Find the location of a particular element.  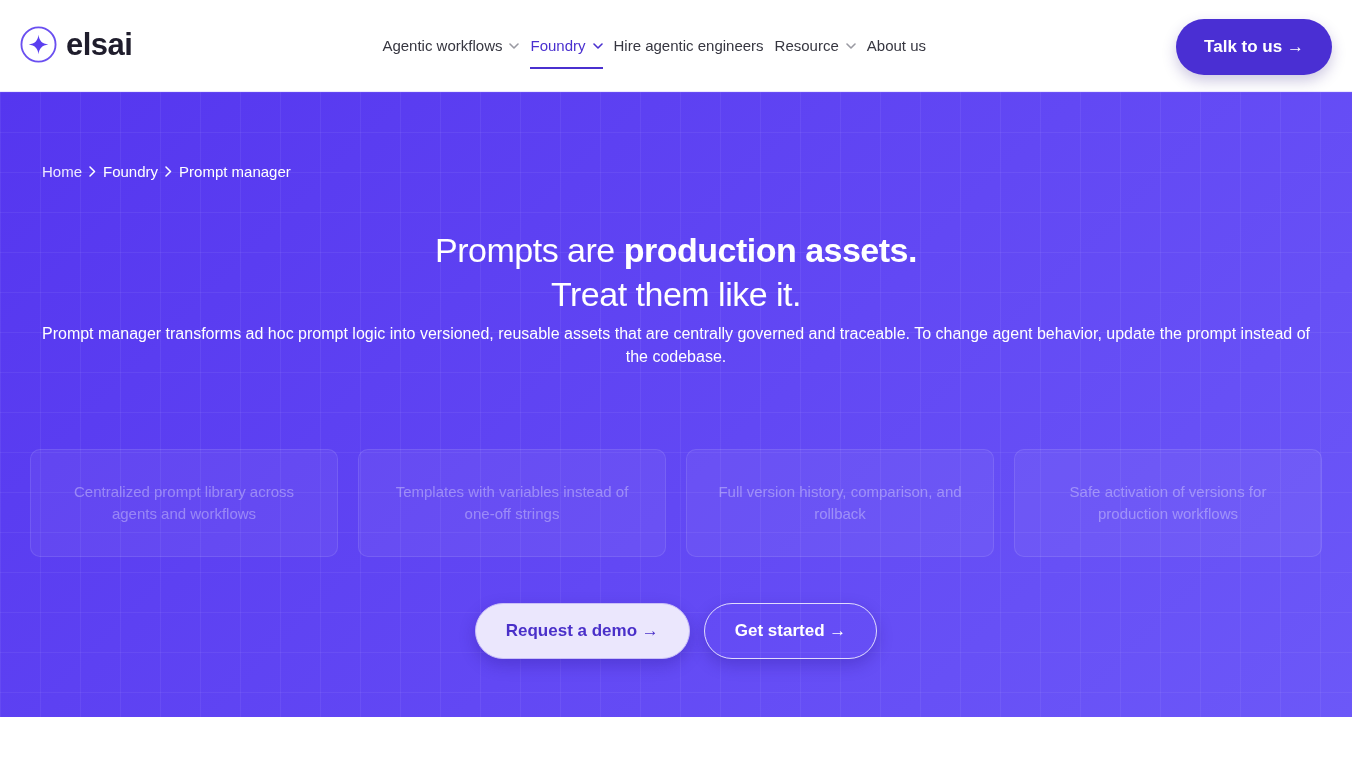

sparkle-ring-icon is located at coordinates (38, 44).